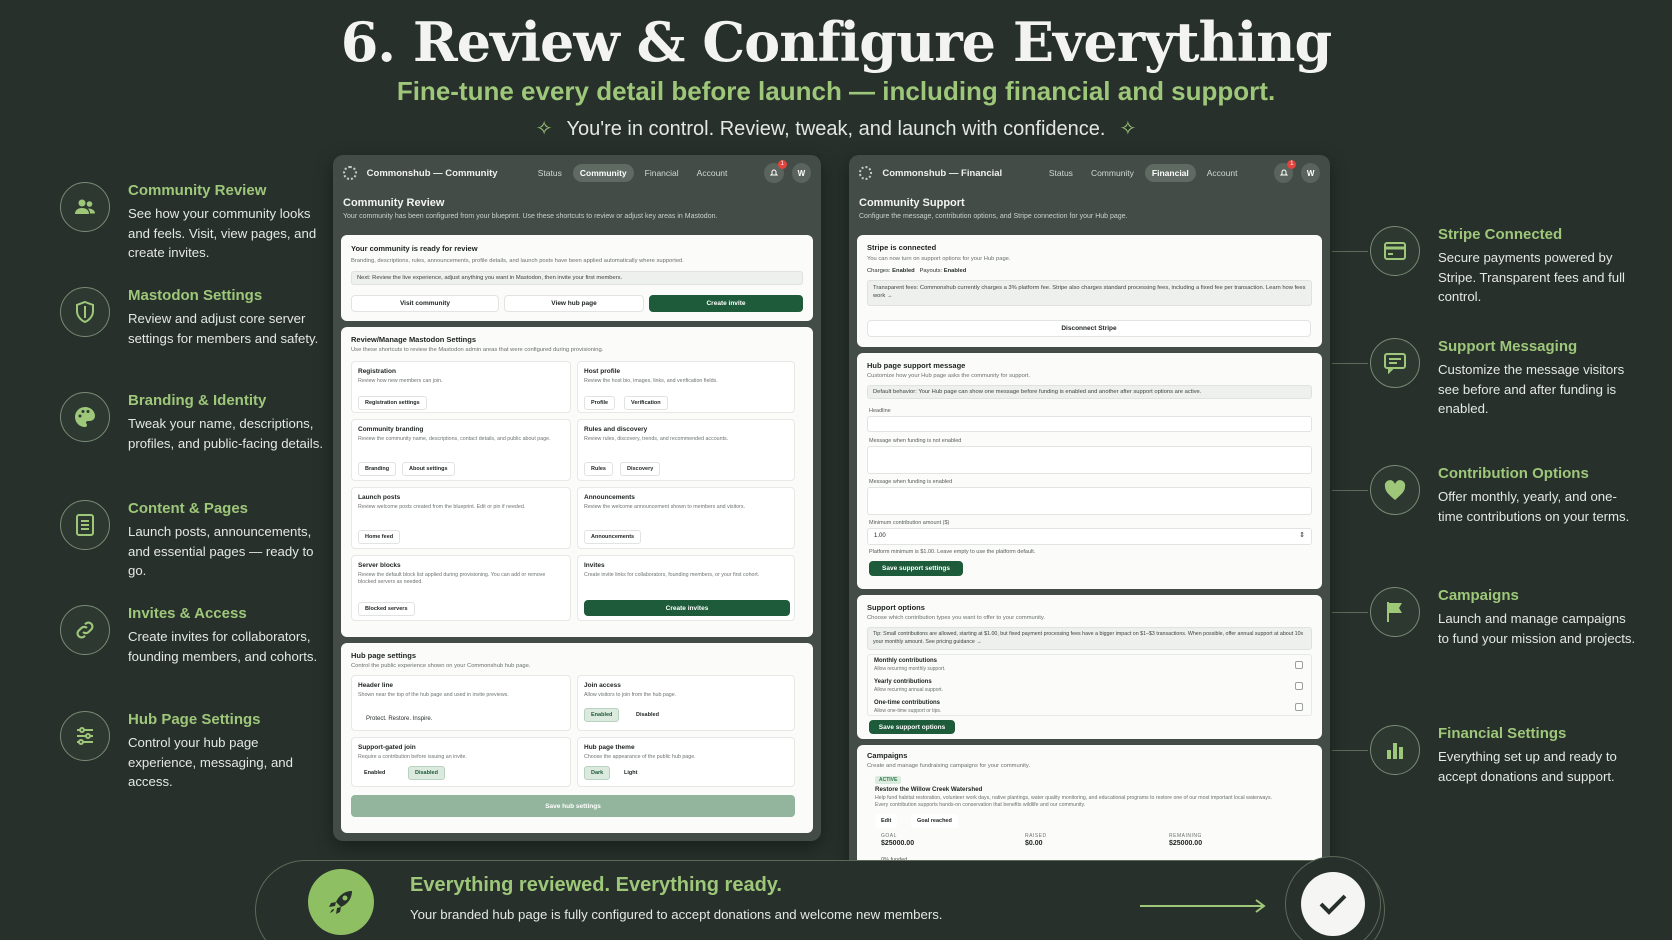  I want to click on create-invite-button: Create invite, so click(726, 303).